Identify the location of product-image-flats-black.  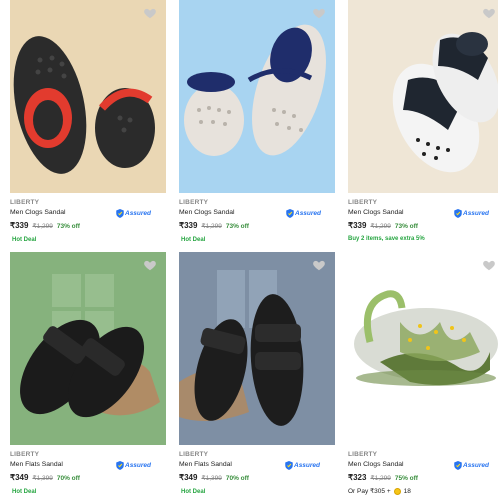
(90, 346).